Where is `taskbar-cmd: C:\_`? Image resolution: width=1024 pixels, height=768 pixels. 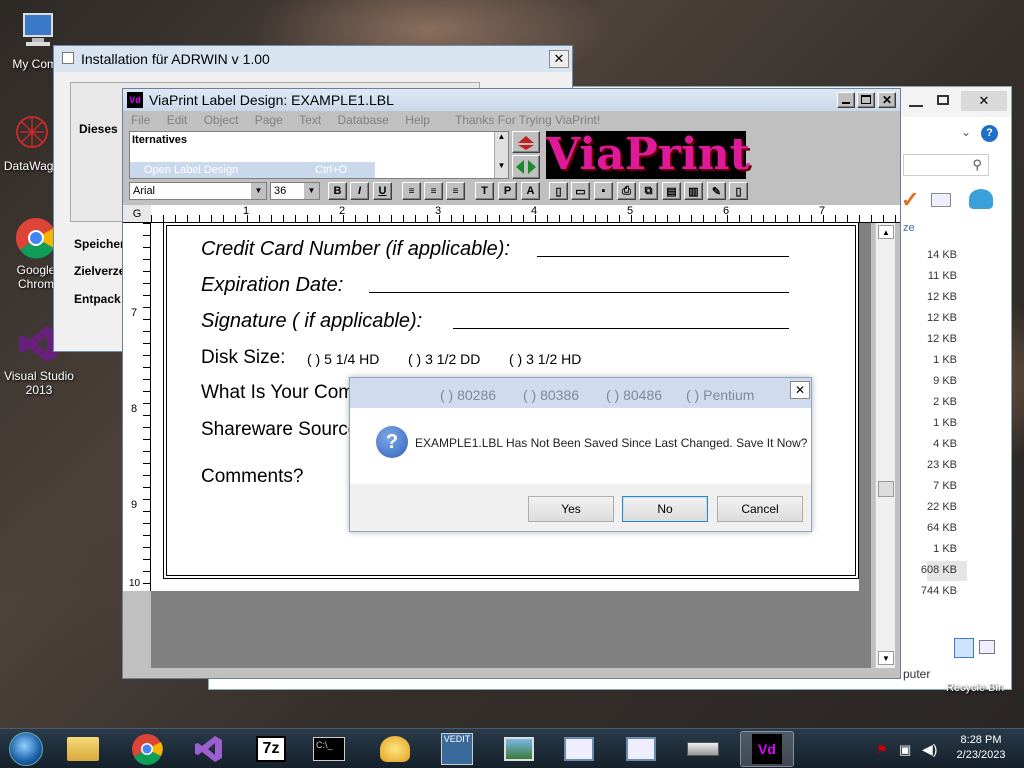
taskbar-cmd: C:\_ is located at coordinates (329, 749).